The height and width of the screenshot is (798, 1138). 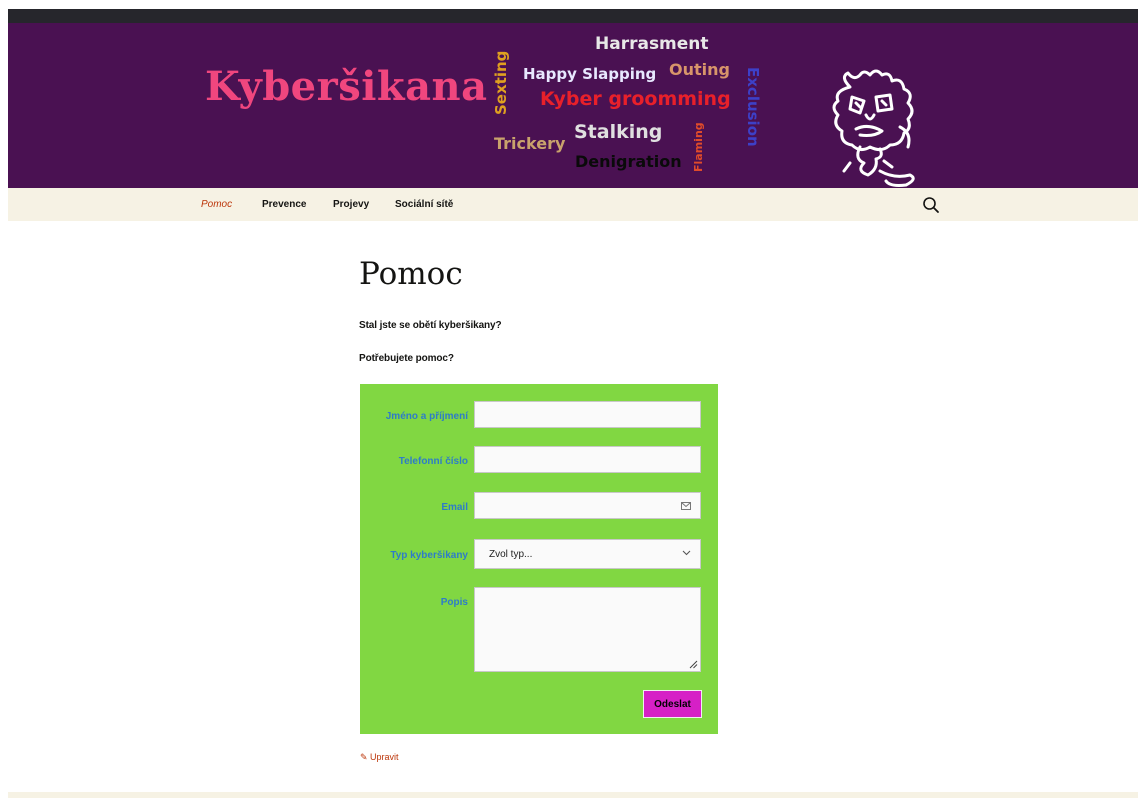 What do you see at coordinates (693, 664) in the screenshot?
I see `resize-handle-icon` at bounding box center [693, 664].